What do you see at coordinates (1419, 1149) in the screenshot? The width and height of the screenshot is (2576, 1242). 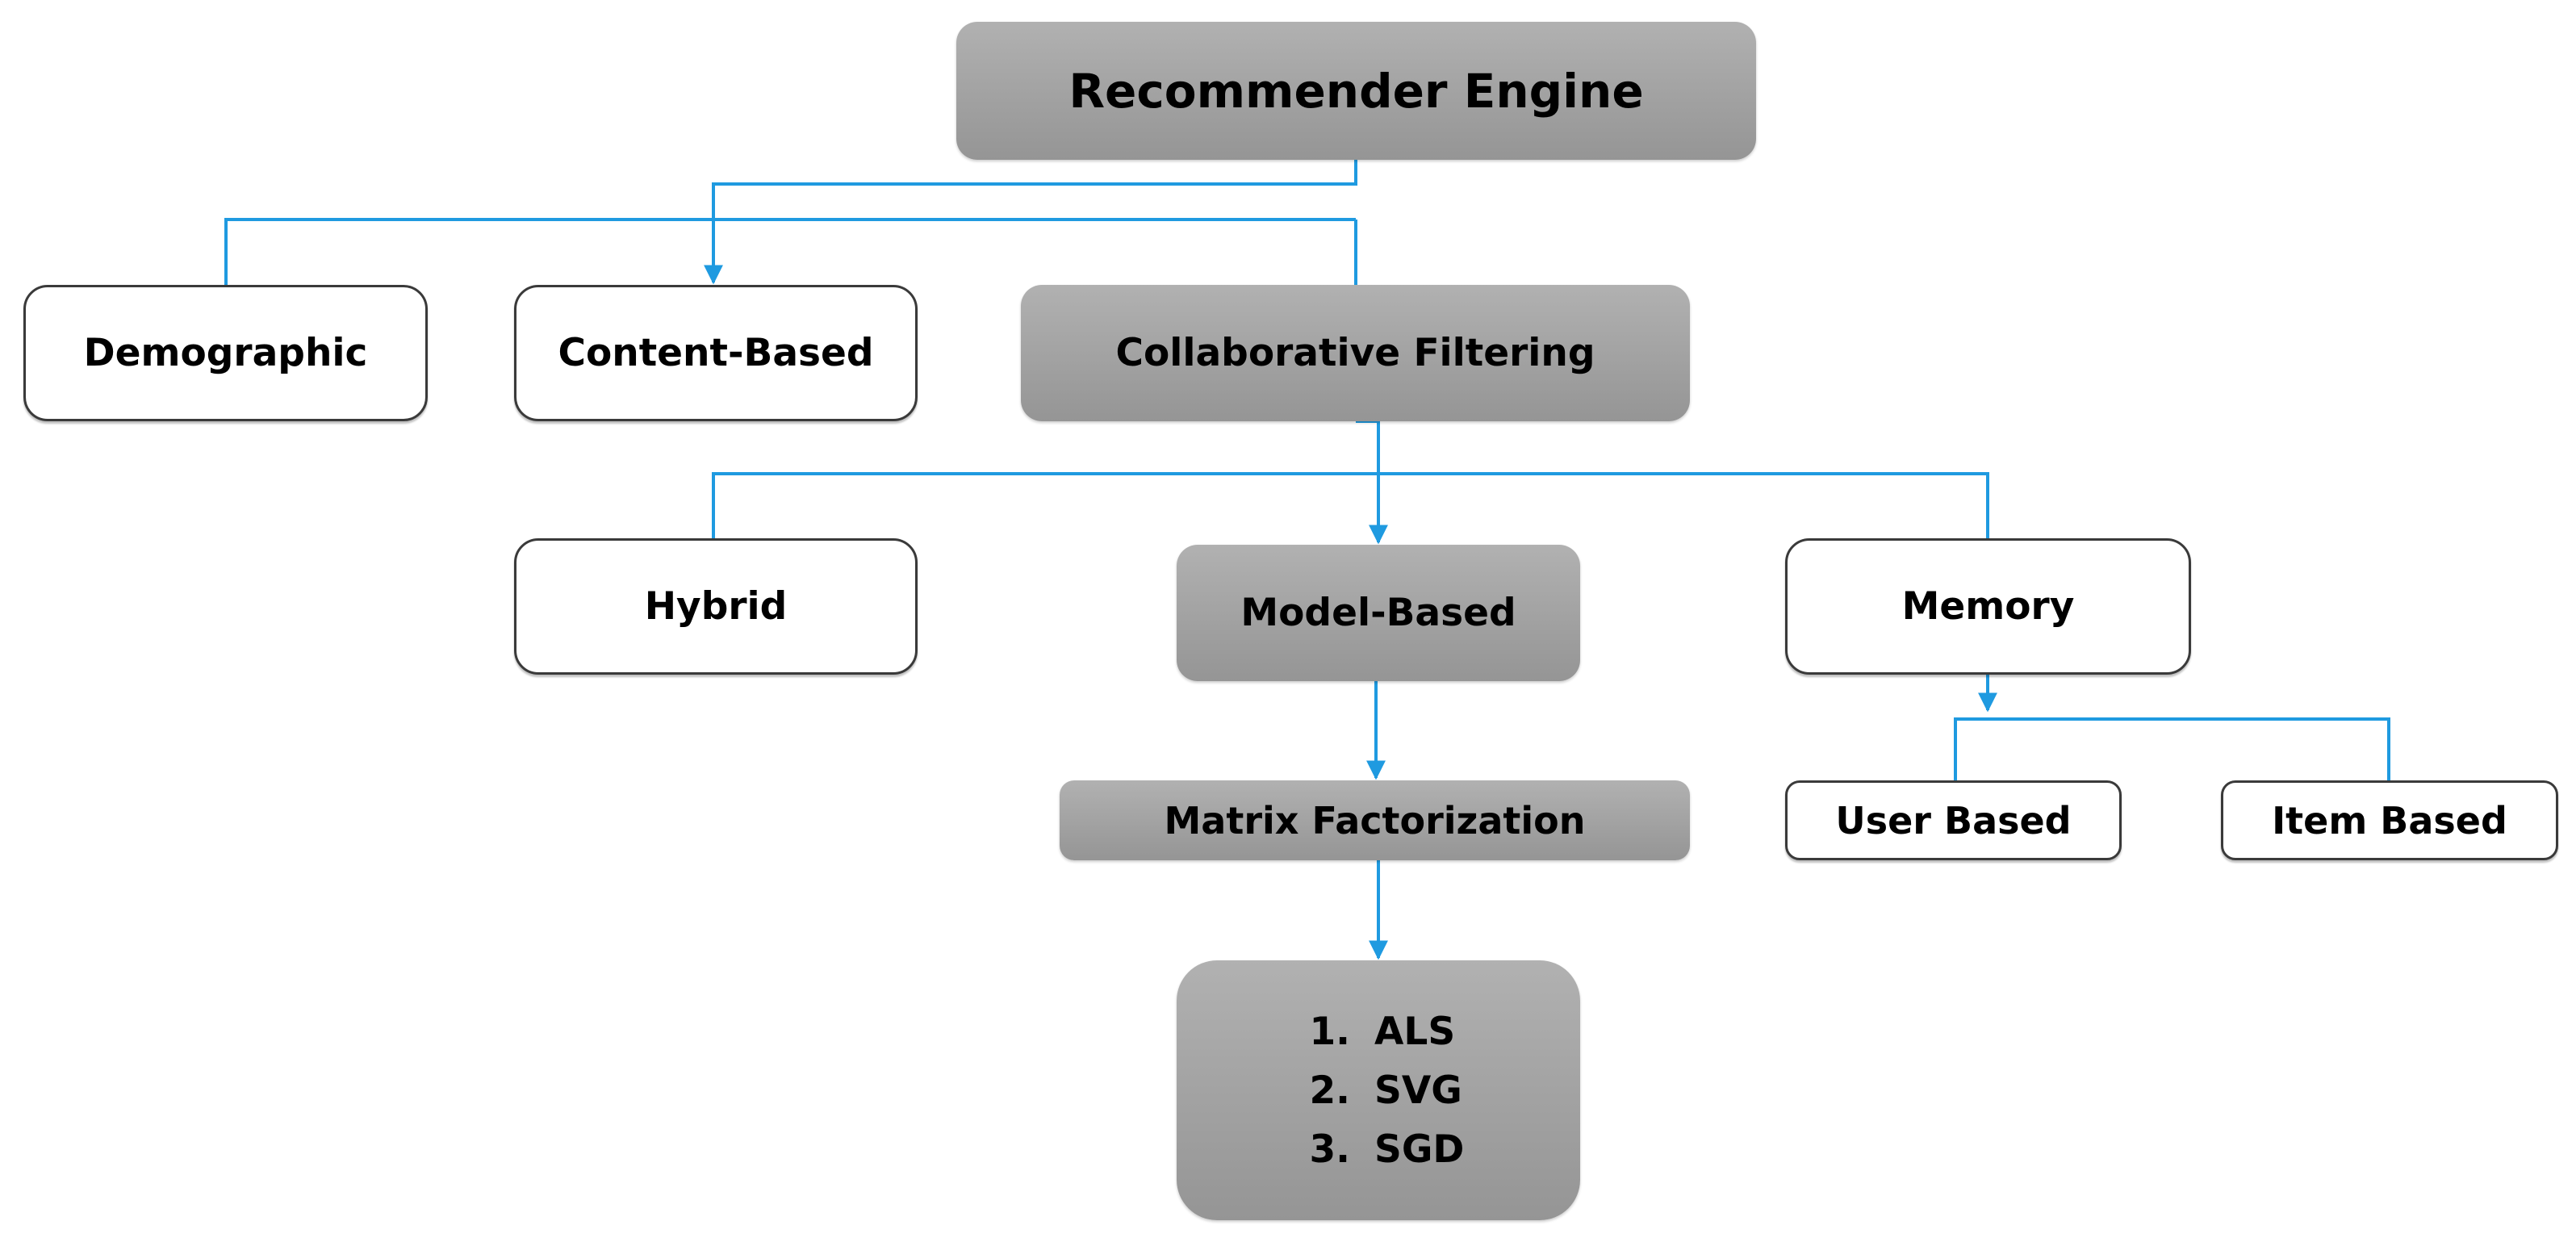 I see `algorithm-name: SGD` at bounding box center [1419, 1149].